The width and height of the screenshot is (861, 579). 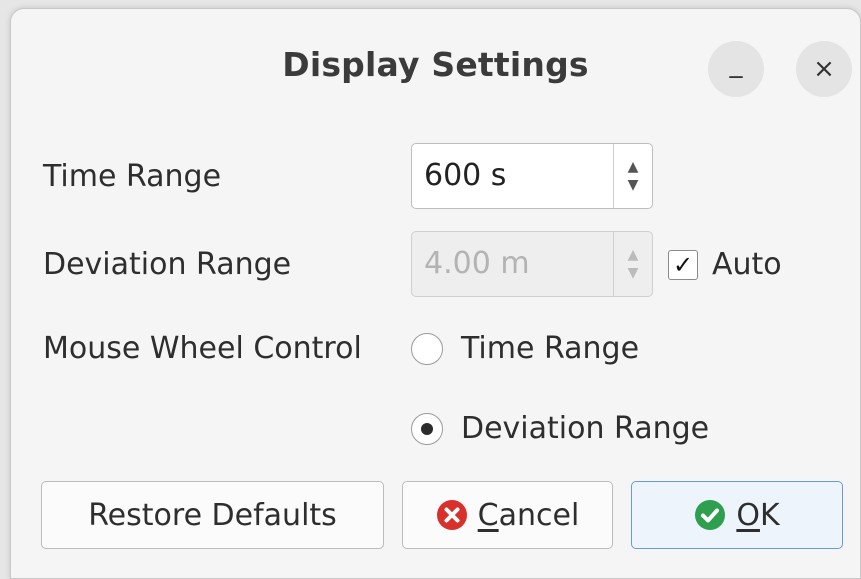 I want to click on close-button: ×, so click(x=824, y=69).